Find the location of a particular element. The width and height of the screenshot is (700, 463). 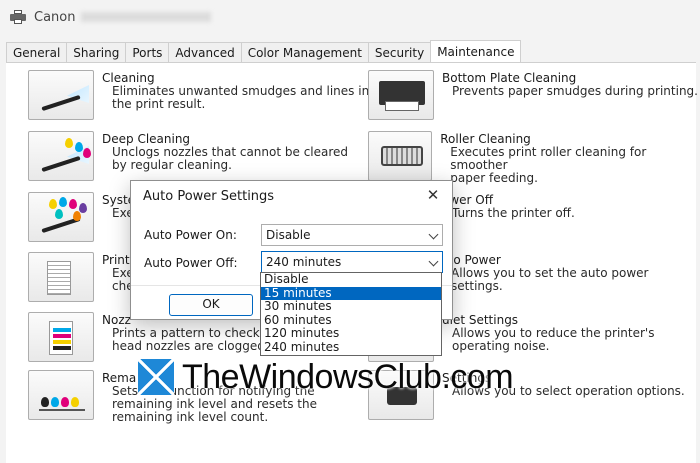

option-240-minutes: 240 minutes is located at coordinates (351, 347).